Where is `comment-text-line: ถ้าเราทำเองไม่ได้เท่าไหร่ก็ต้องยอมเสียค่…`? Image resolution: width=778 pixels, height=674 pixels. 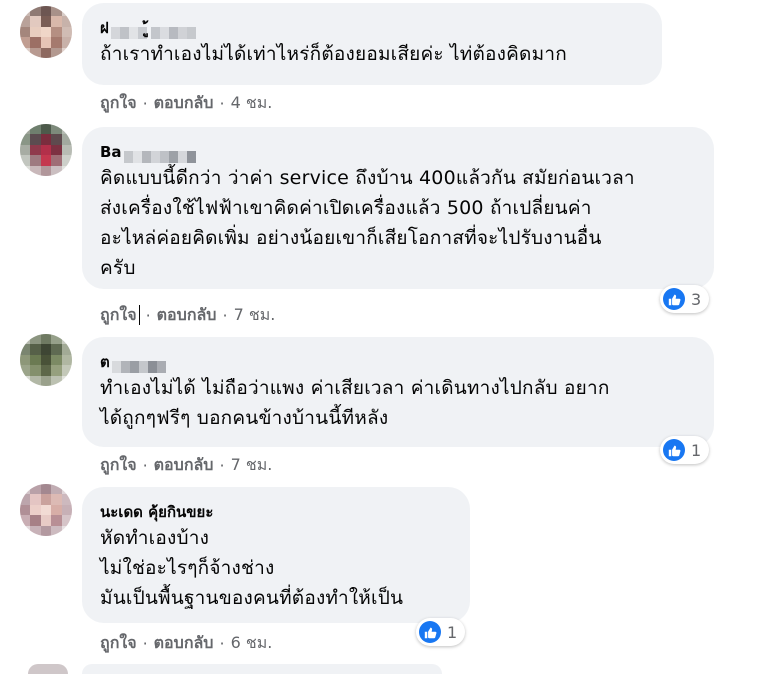
comment-text-line: ถ้าเราทำเองไม่ได้เท่าไหร่ก็ต้องยอมเสียค่… is located at coordinates (333, 54).